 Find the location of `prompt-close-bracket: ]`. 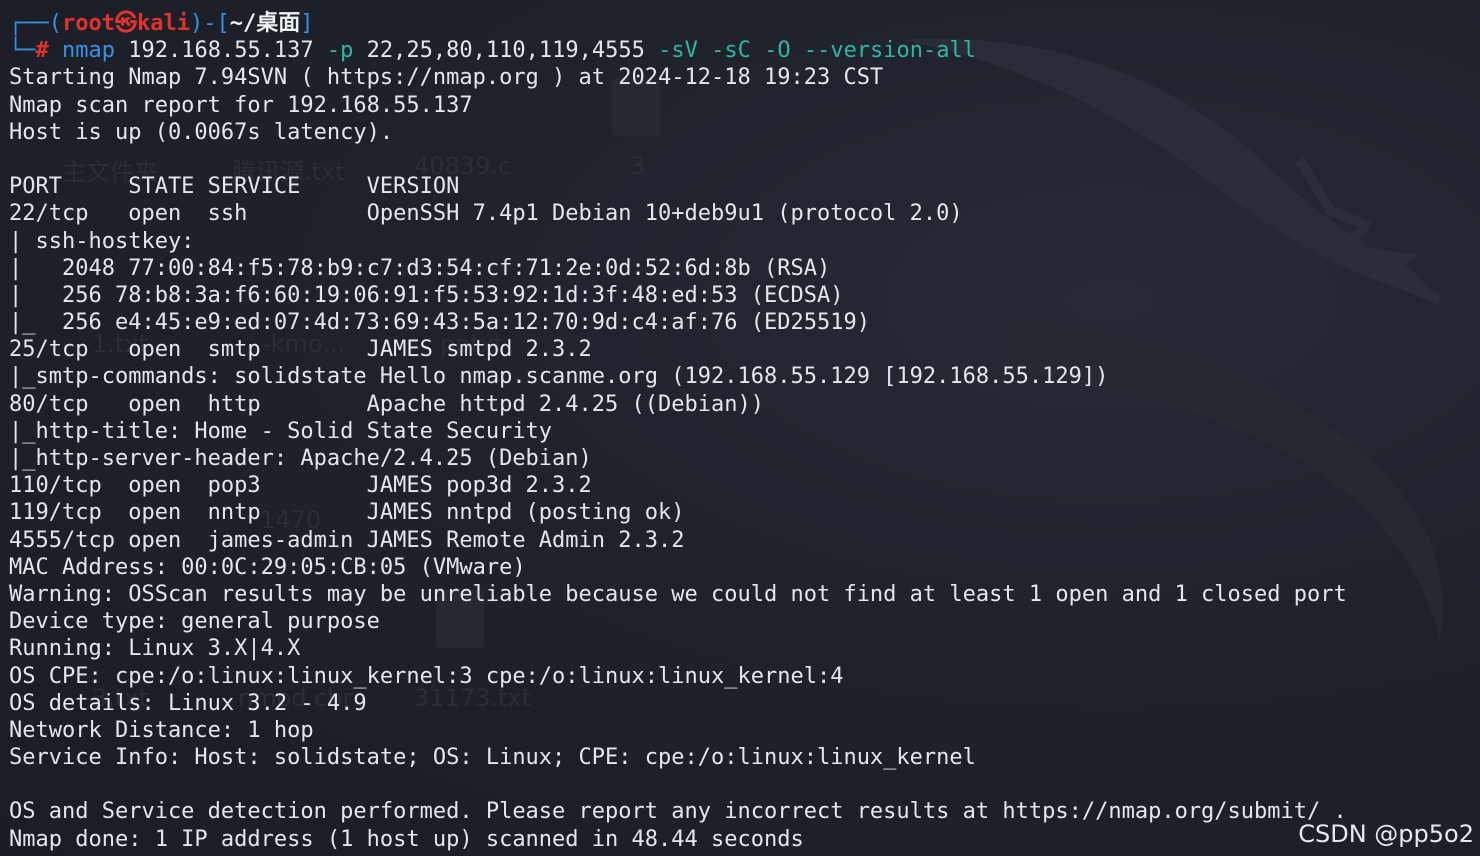

prompt-close-bracket: ] is located at coordinates (307, 23).